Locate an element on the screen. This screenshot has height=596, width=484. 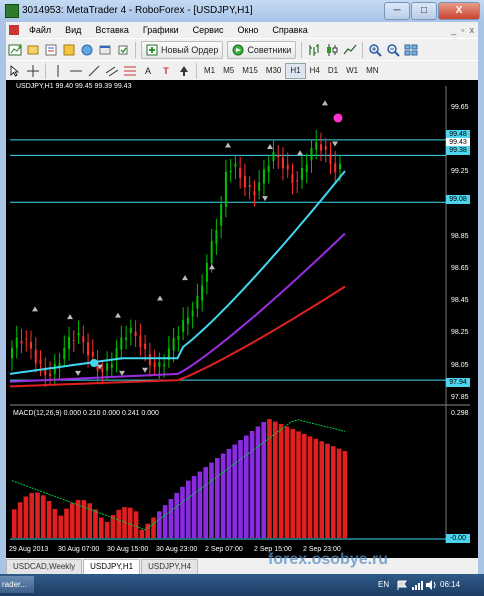
new-order-button: Новый Ордер is located at coordinates (182, 50).